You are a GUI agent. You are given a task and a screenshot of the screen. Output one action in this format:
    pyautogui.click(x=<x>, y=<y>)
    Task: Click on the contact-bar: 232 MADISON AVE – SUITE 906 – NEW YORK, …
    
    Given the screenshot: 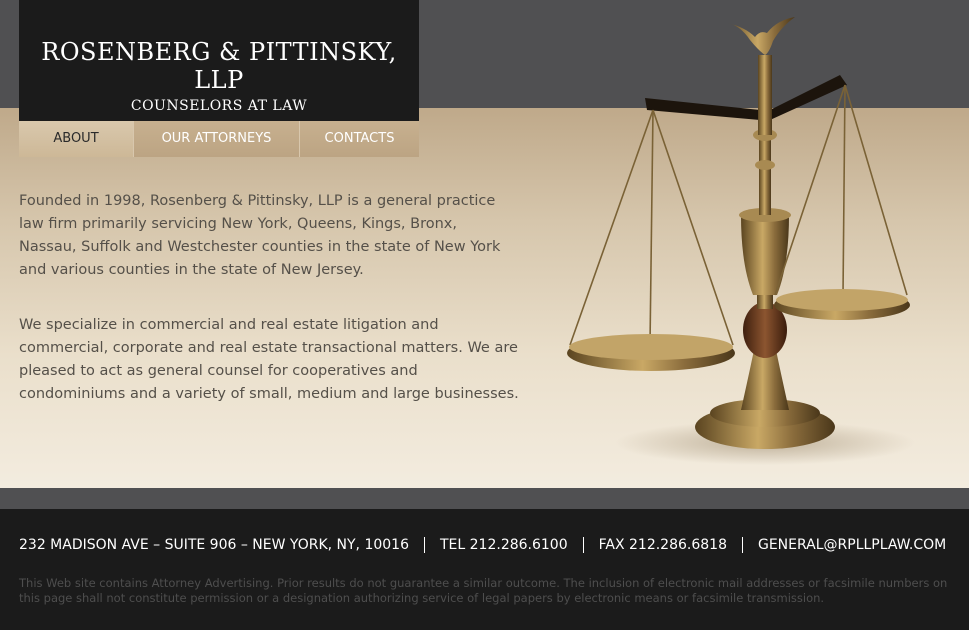 What is the action you would take?
    pyautogui.click(x=482, y=545)
    